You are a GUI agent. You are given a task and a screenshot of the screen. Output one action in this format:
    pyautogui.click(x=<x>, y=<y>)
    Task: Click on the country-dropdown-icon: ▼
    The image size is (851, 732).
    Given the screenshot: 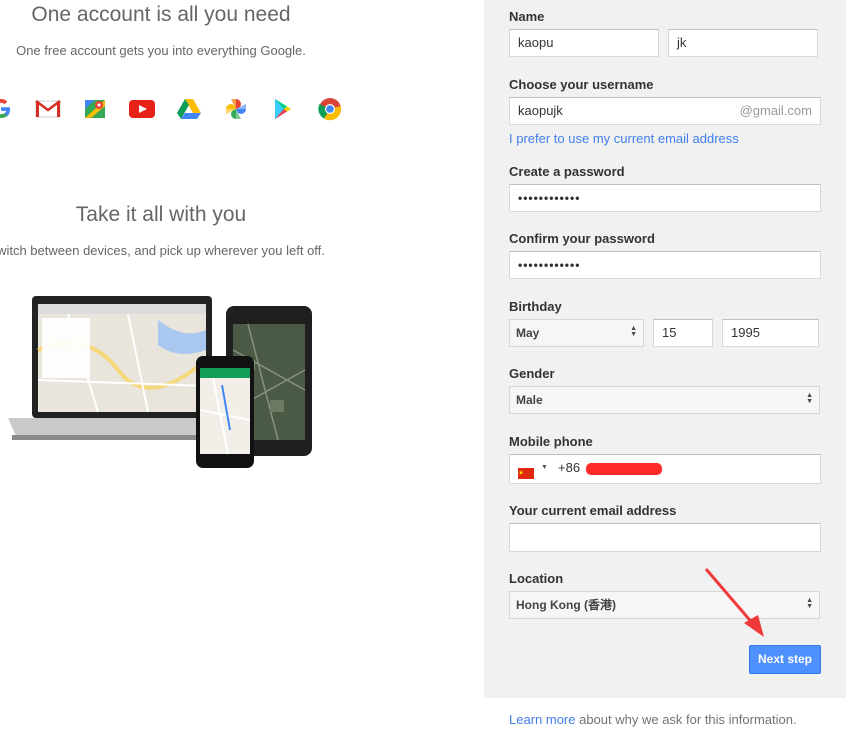 What is the action you would take?
    pyautogui.click(x=544, y=468)
    